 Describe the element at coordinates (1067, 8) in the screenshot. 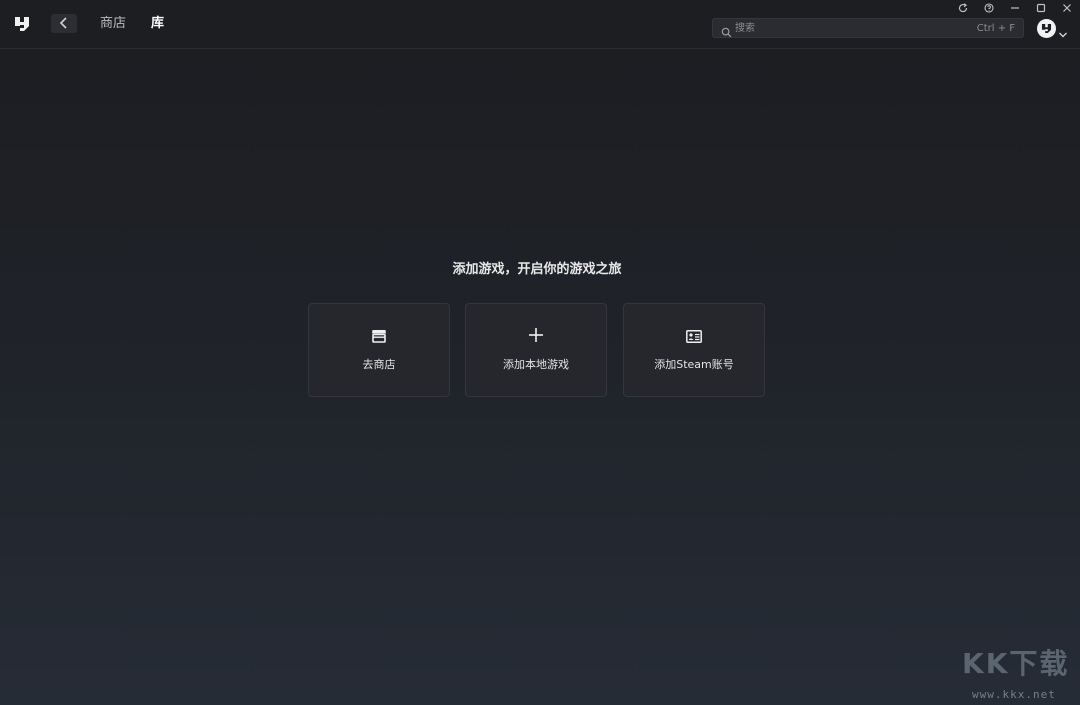

I see `close-icon` at that location.